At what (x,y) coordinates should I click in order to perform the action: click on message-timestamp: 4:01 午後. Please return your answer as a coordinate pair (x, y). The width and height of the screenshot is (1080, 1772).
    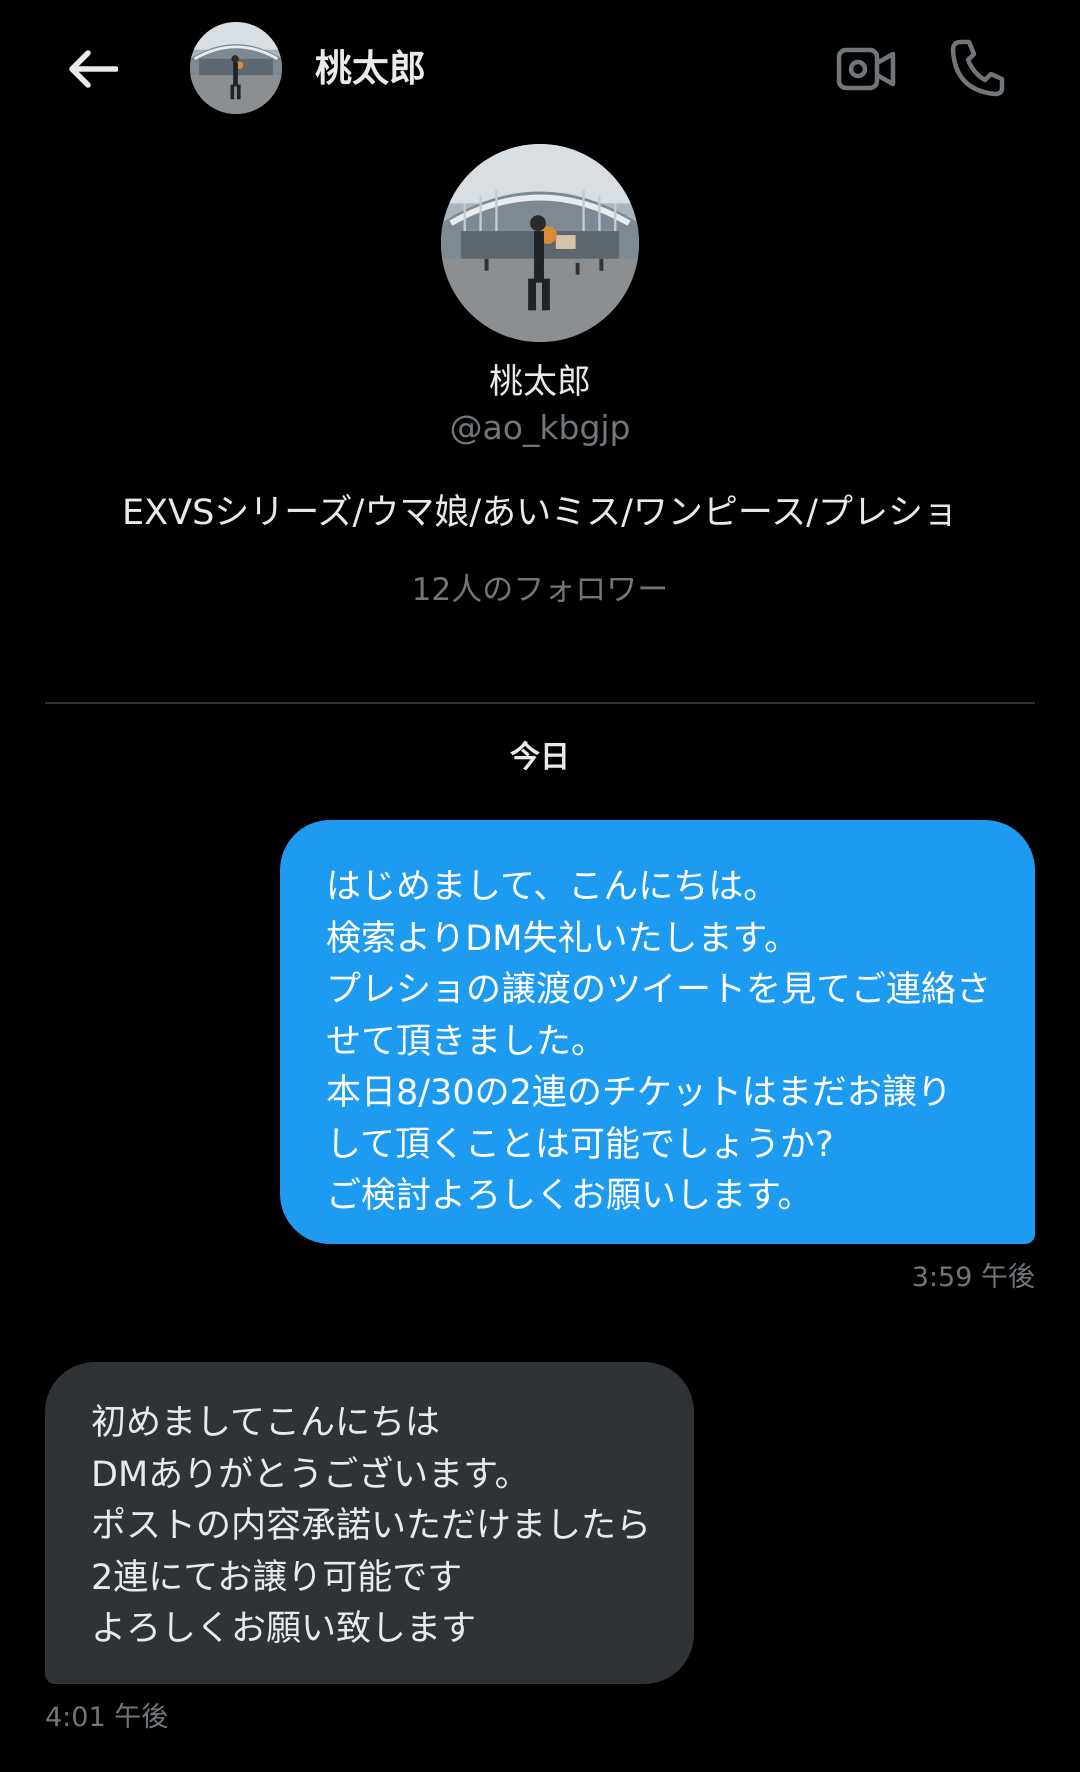
    Looking at the image, I should click on (107, 1717).